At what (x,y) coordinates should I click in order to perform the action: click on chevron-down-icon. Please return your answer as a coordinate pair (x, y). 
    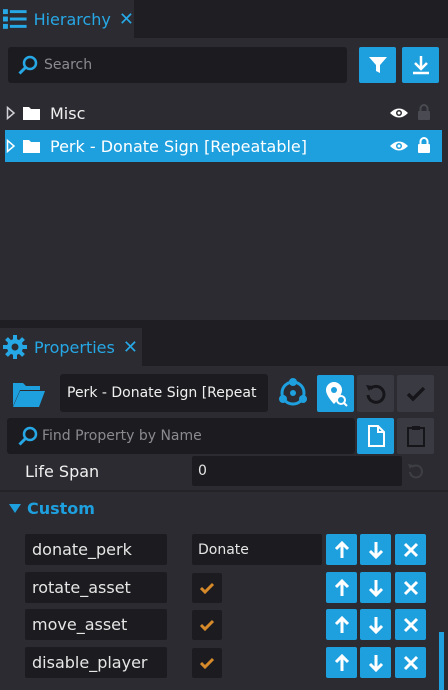
    Looking at the image, I should click on (15, 508).